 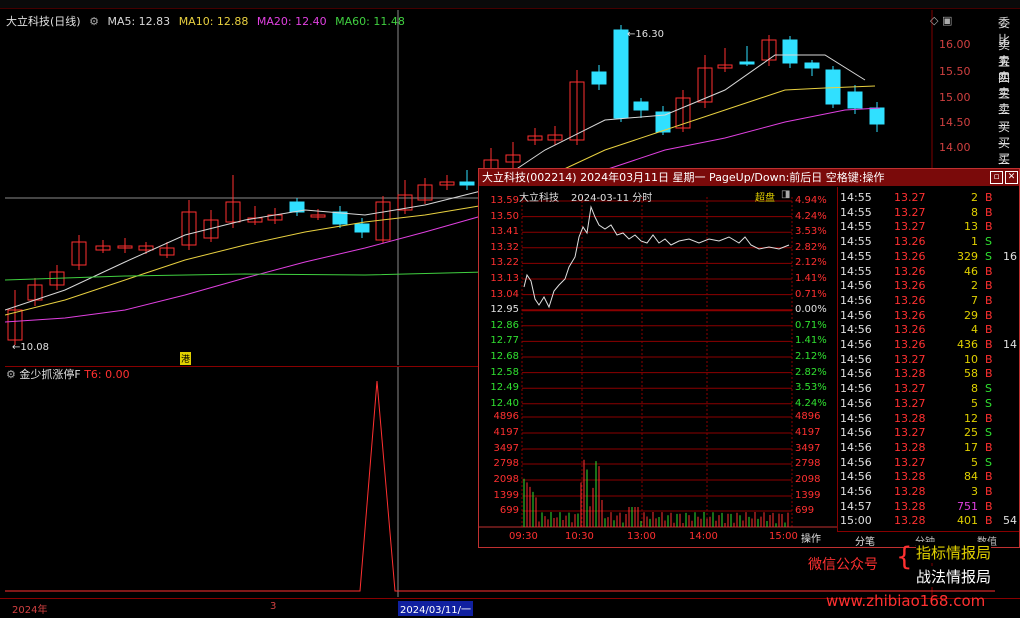 I want to click on chart-date: 2024-03-11 分时, so click(x=612, y=198).